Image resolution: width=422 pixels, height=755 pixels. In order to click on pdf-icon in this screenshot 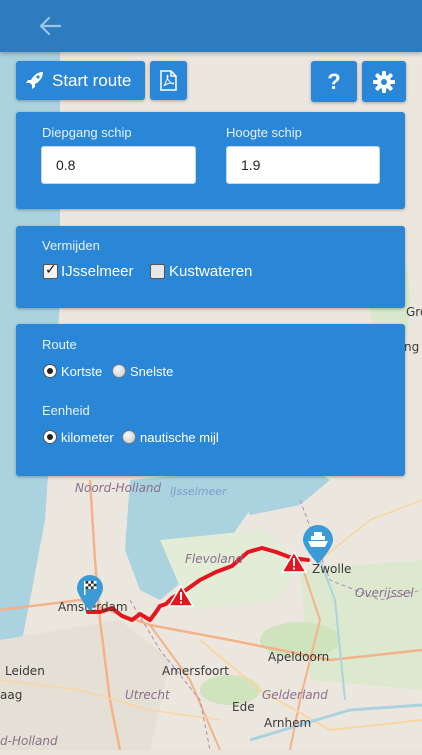, I will do `click(168, 80)`.